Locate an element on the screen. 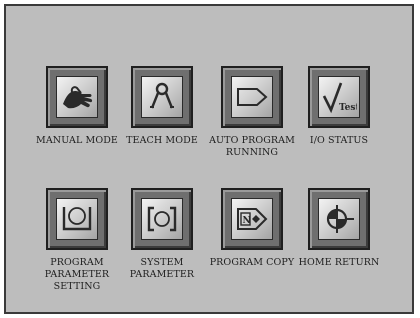 The height and width of the screenshot is (318, 420). program-copy-label: PROGRAM COPY is located at coordinates (252, 262).